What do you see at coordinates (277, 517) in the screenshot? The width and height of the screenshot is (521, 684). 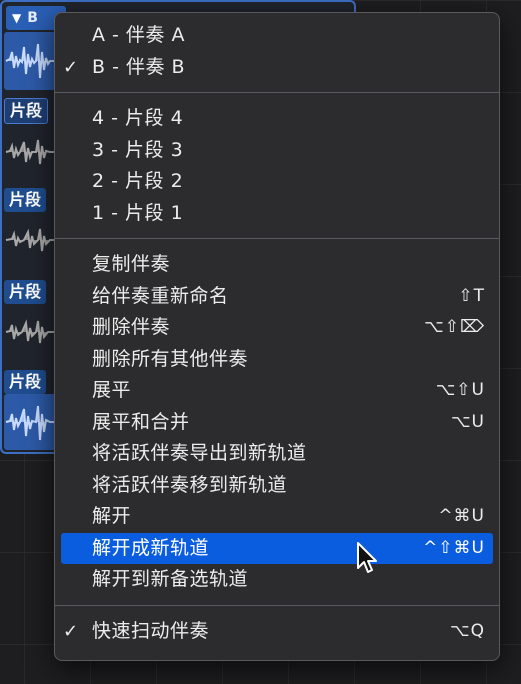 I see `menu-item-unpack: 解开 ^⌘U` at bounding box center [277, 517].